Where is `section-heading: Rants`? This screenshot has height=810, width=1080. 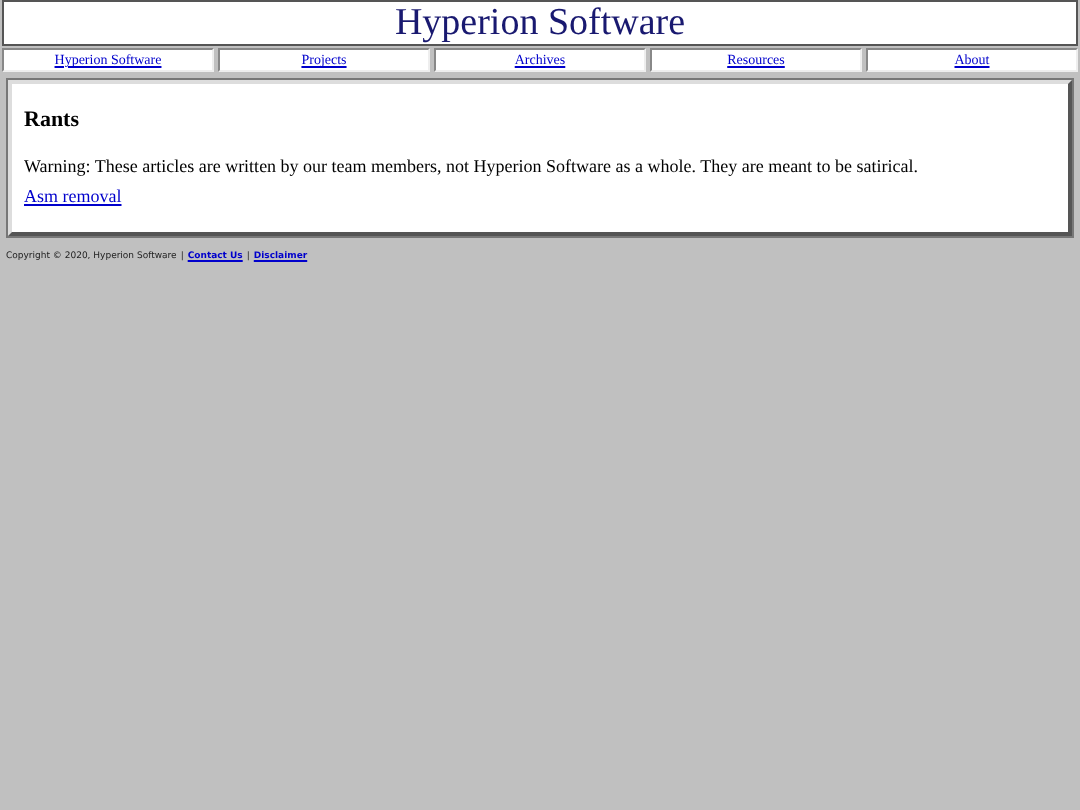 section-heading: Rants is located at coordinates (53, 120).